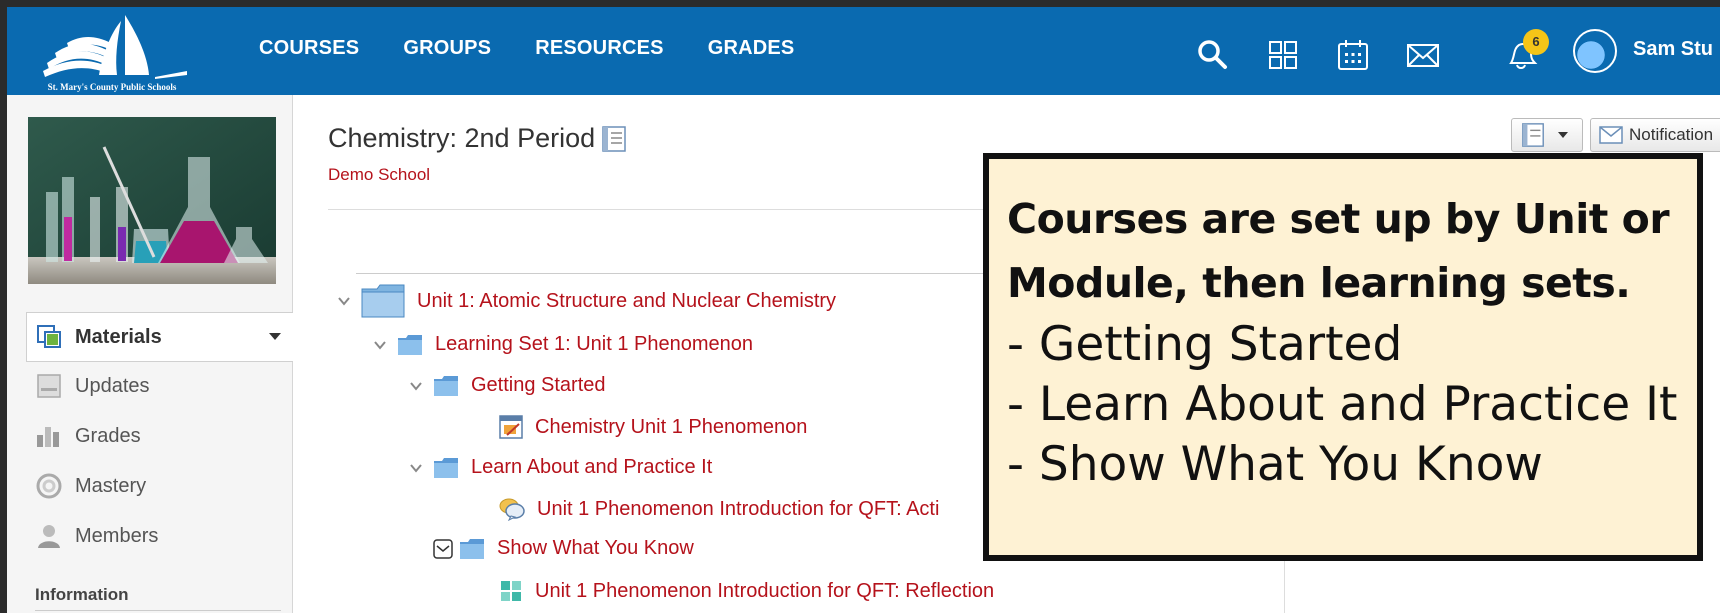 Image resolution: width=1720 pixels, height=613 pixels. What do you see at coordinates (1283, 55) in the screenshot?
I see `apps-grid-icon` at bounding box center [1283, 55].